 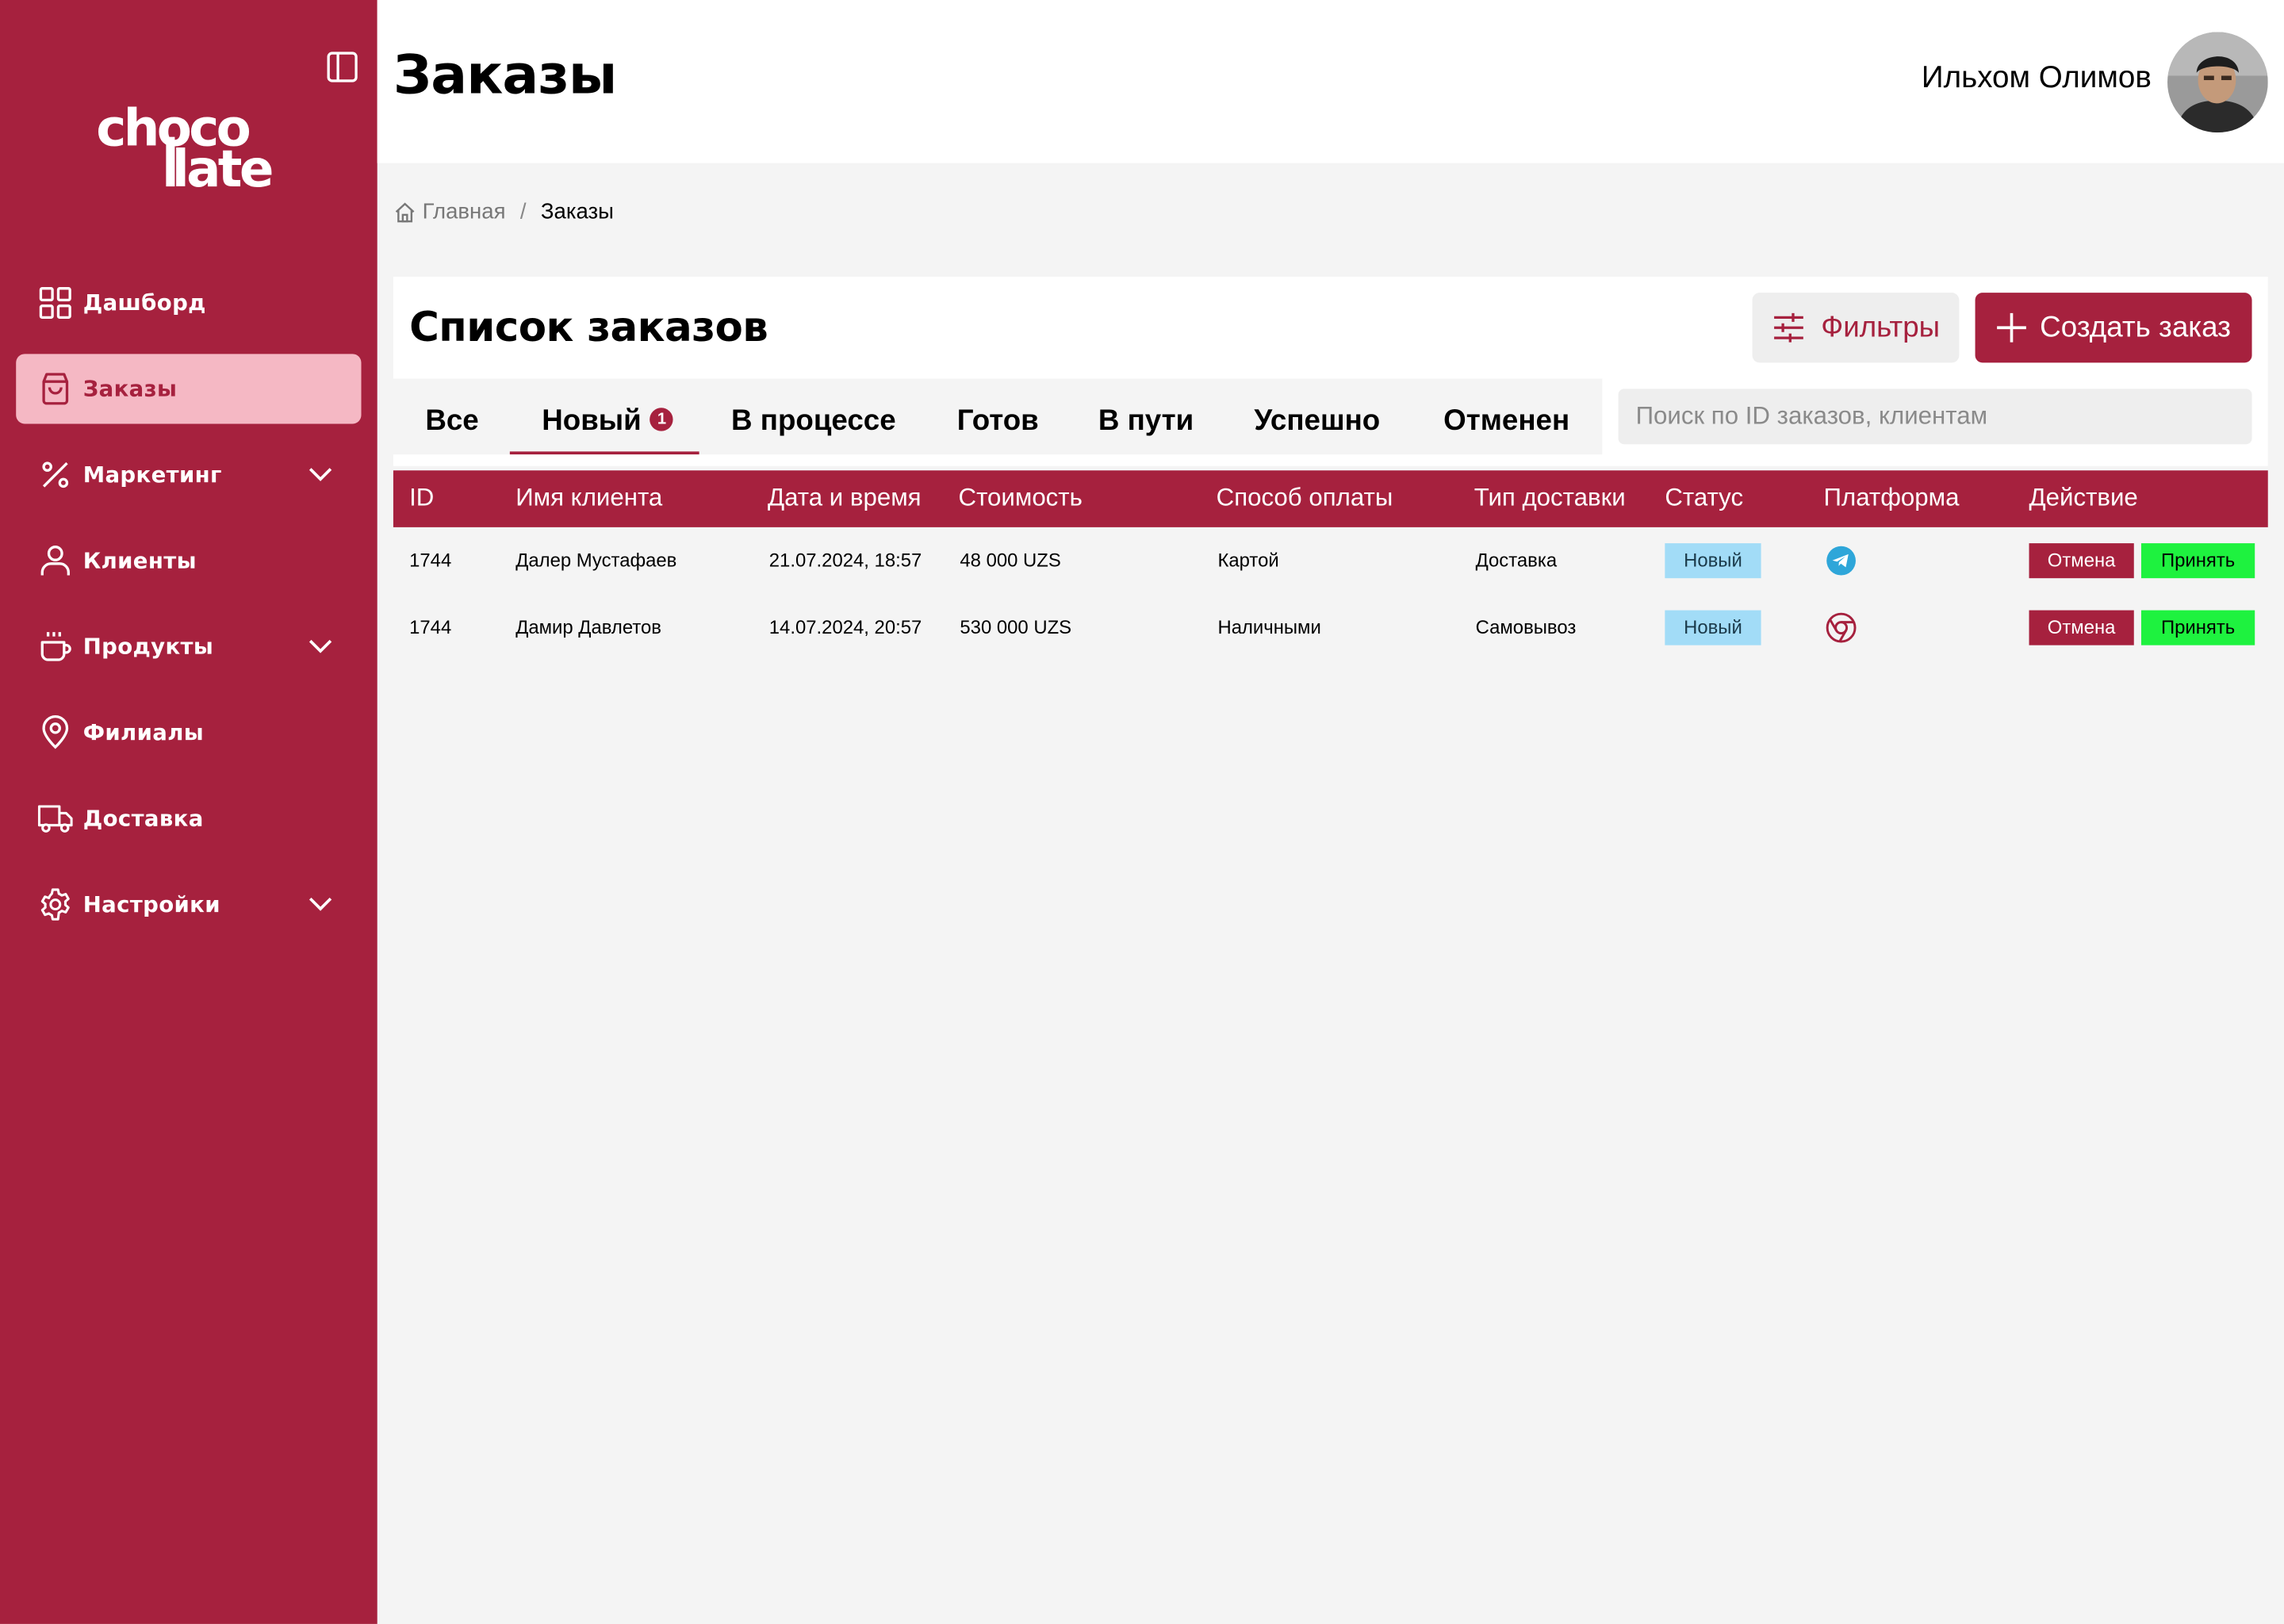 I want to click on column-header: Имя клиента, so click(x=589, y=497).